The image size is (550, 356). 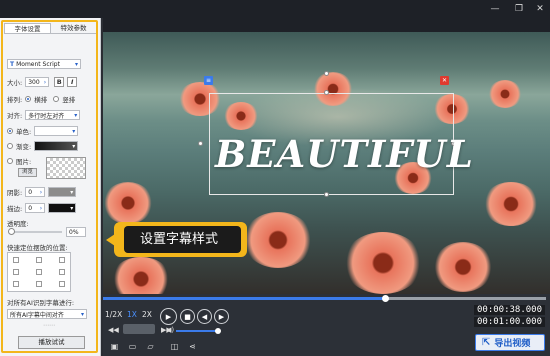 What do you see at coordinates (221, 316) in the screenshot?
I see `next-frame-button: ▶` at bounding box center [221, 316].